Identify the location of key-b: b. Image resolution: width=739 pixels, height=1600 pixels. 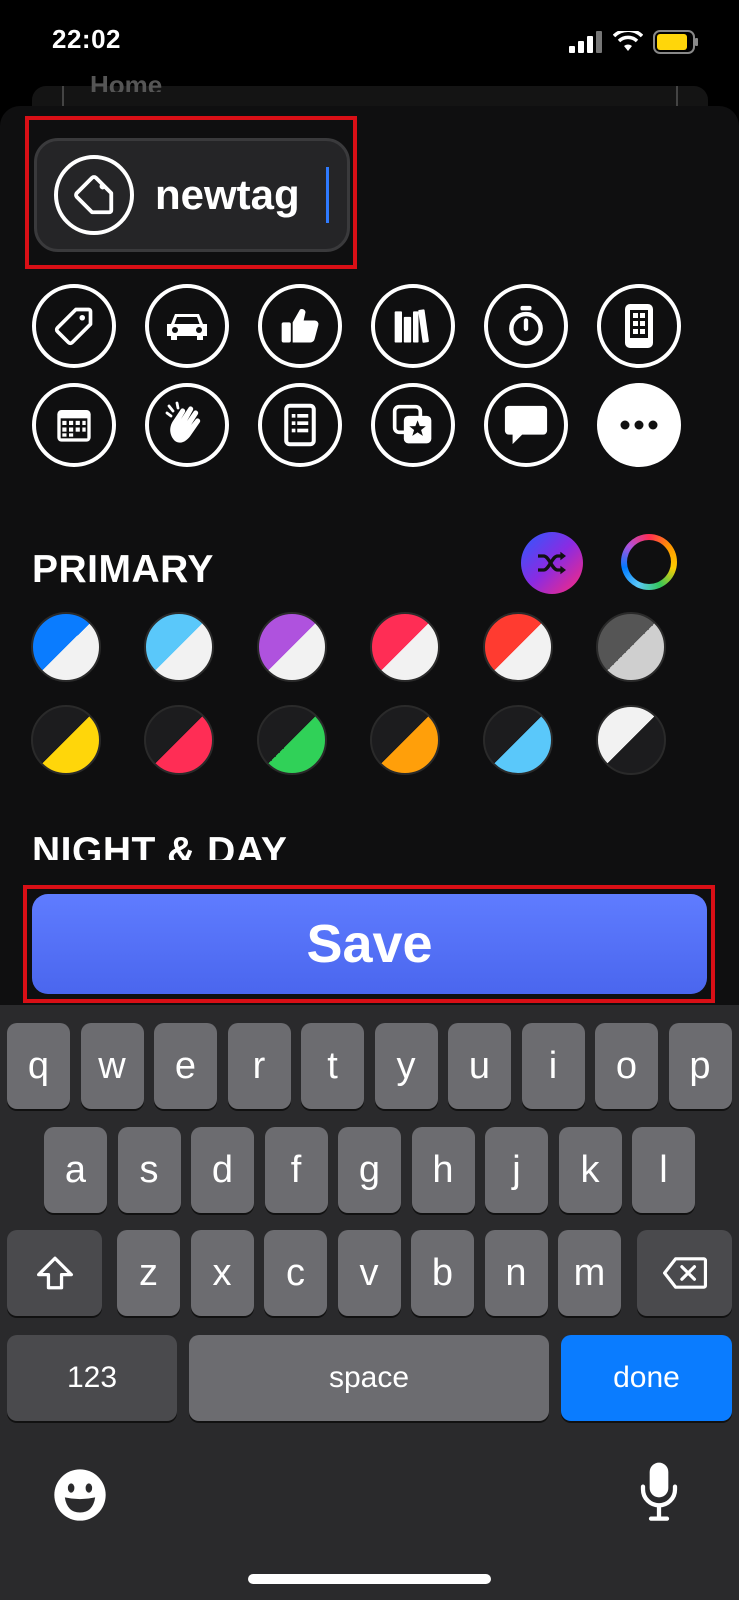
(442, 1273).